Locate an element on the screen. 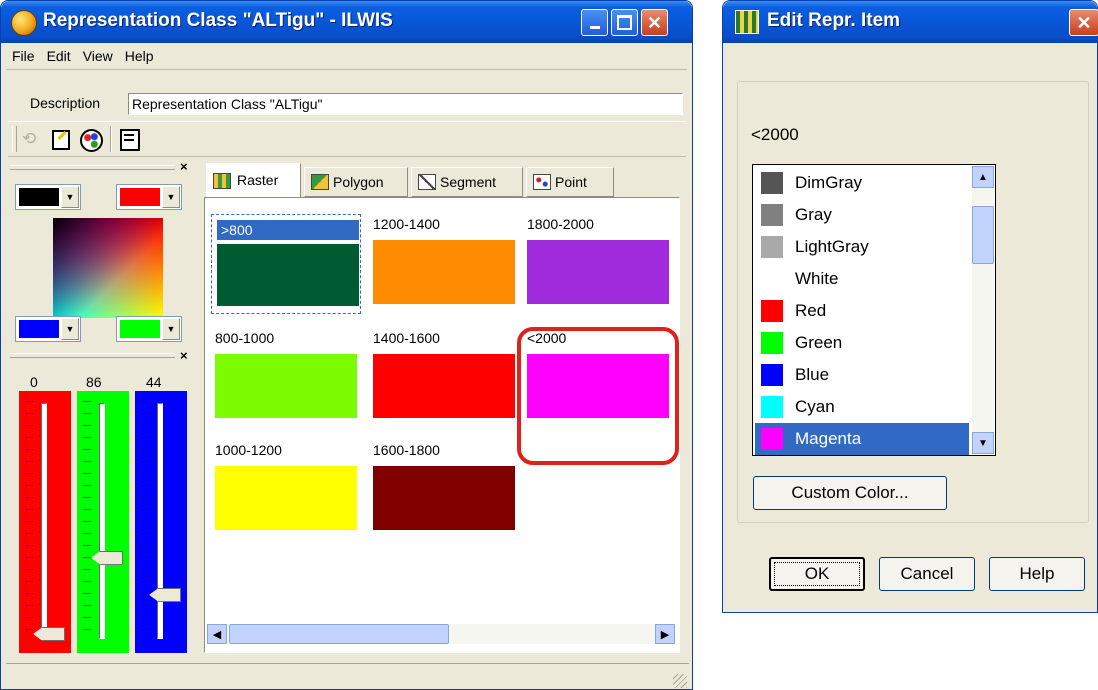 This screenshot has height=690, width=1098. color-dropdown-bottom-right: ▼ is located at coordinates (149, 329).